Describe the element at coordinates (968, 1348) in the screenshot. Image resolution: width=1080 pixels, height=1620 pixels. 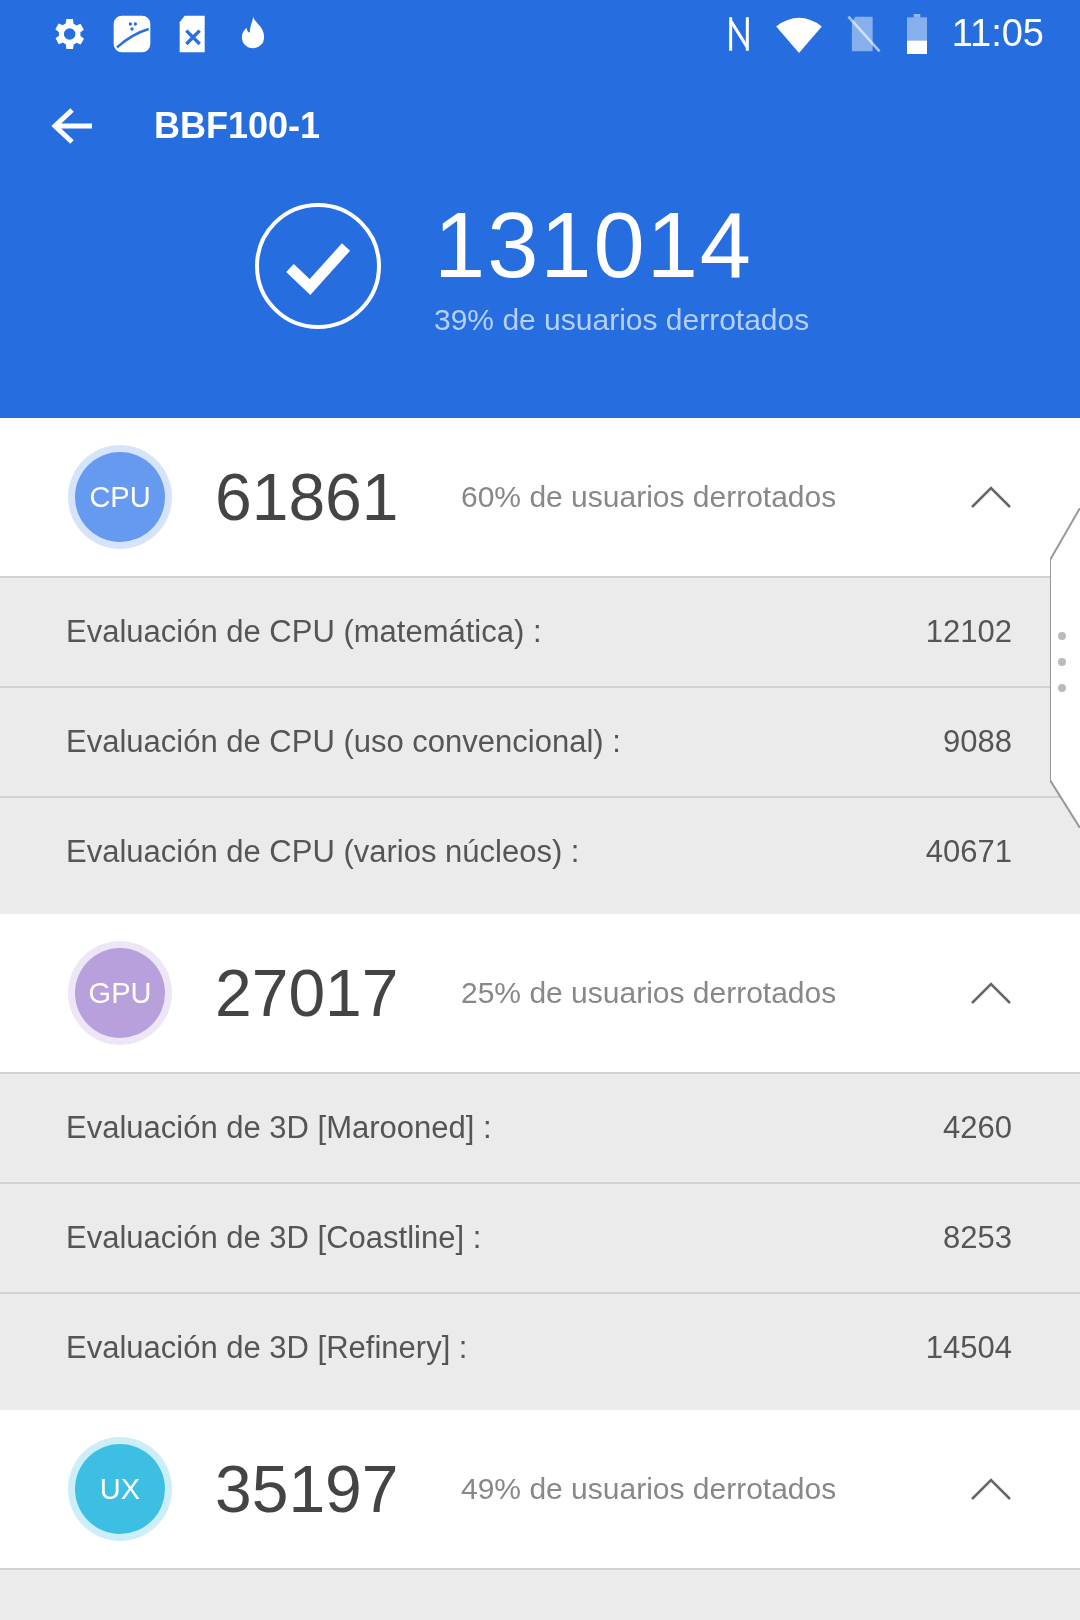
I see `test-score: 14504` at that location.